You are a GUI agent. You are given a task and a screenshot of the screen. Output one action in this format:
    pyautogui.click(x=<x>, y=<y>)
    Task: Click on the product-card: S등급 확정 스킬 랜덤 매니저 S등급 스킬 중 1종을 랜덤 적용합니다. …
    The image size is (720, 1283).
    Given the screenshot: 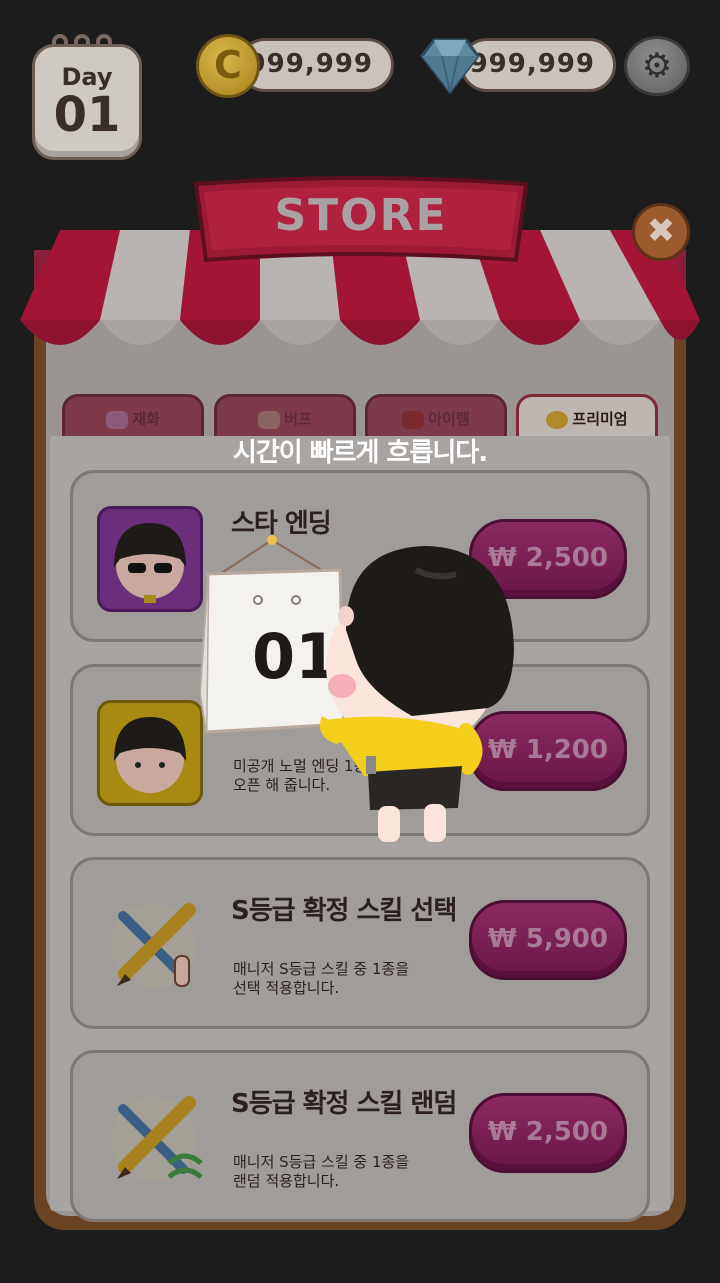 What is the action you would take?
    pyautogui.click(x=360, y=1136)
    